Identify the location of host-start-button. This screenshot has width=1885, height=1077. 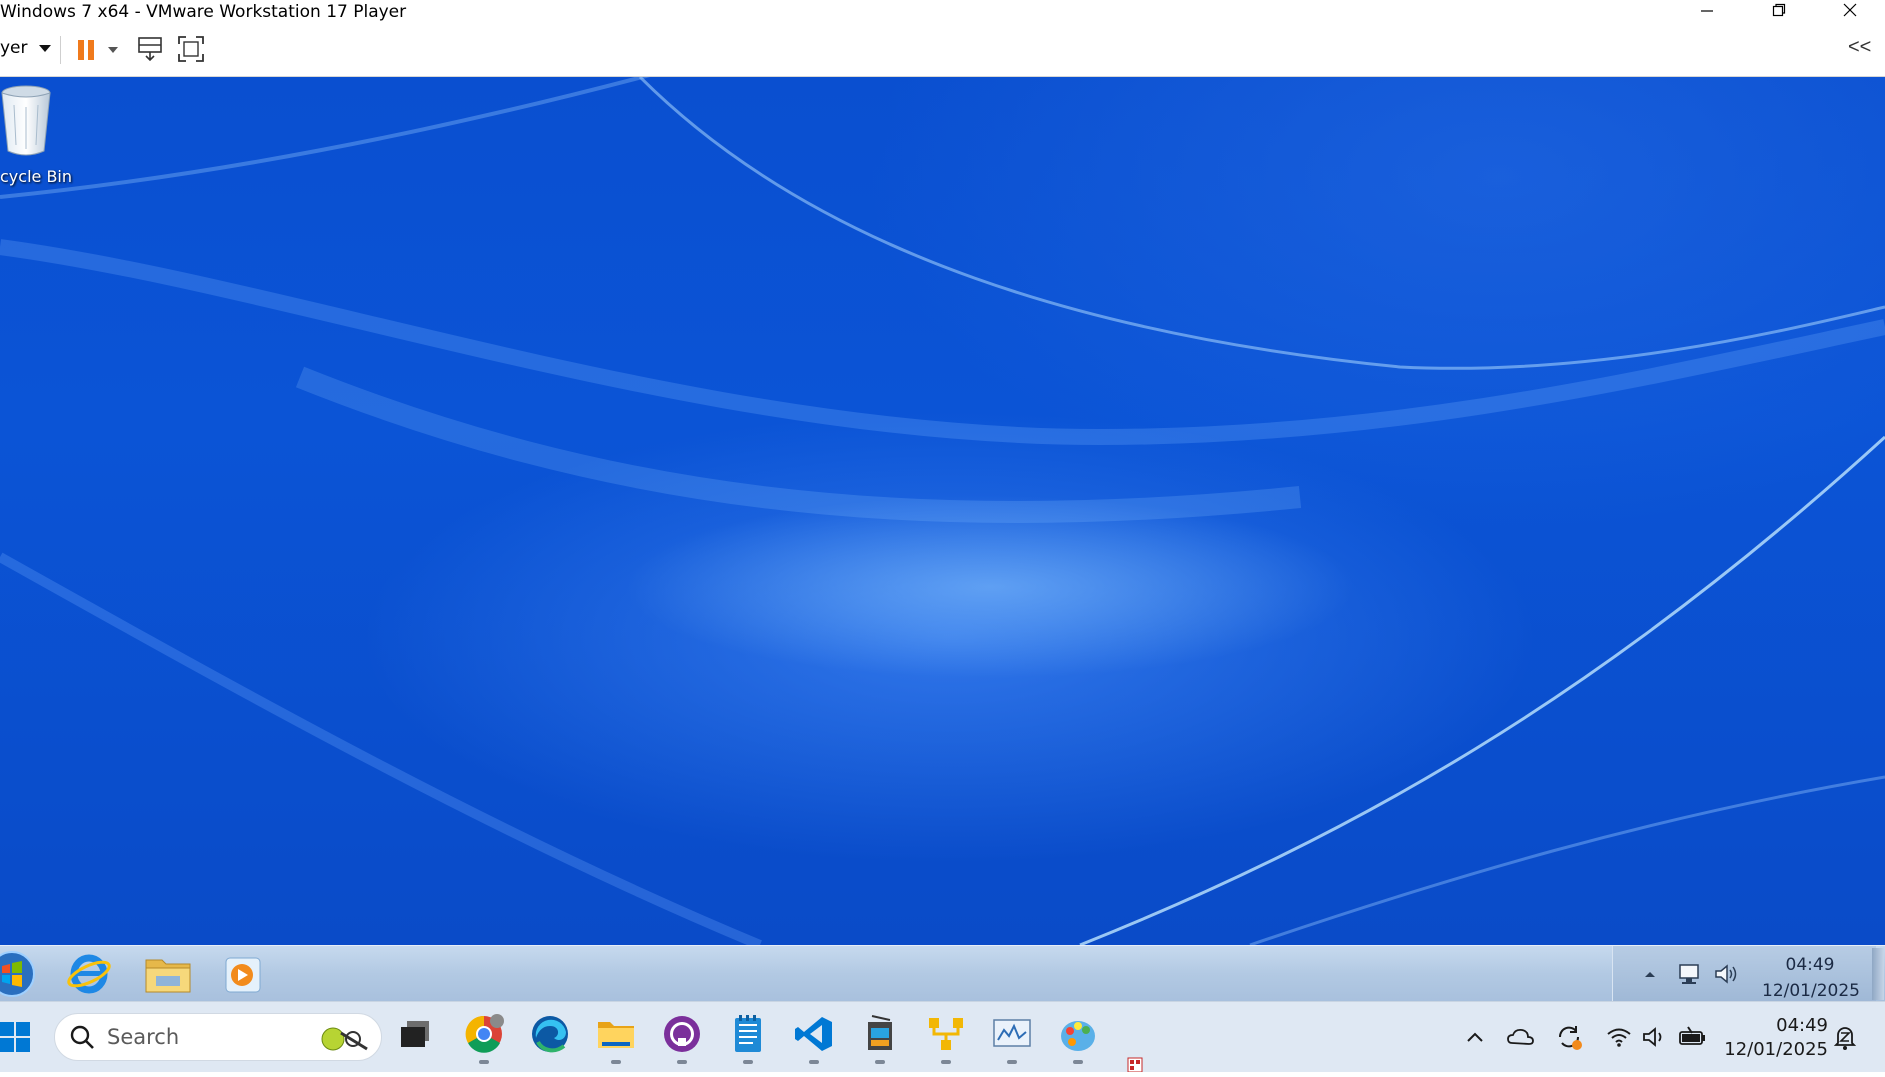
(17, 1037).